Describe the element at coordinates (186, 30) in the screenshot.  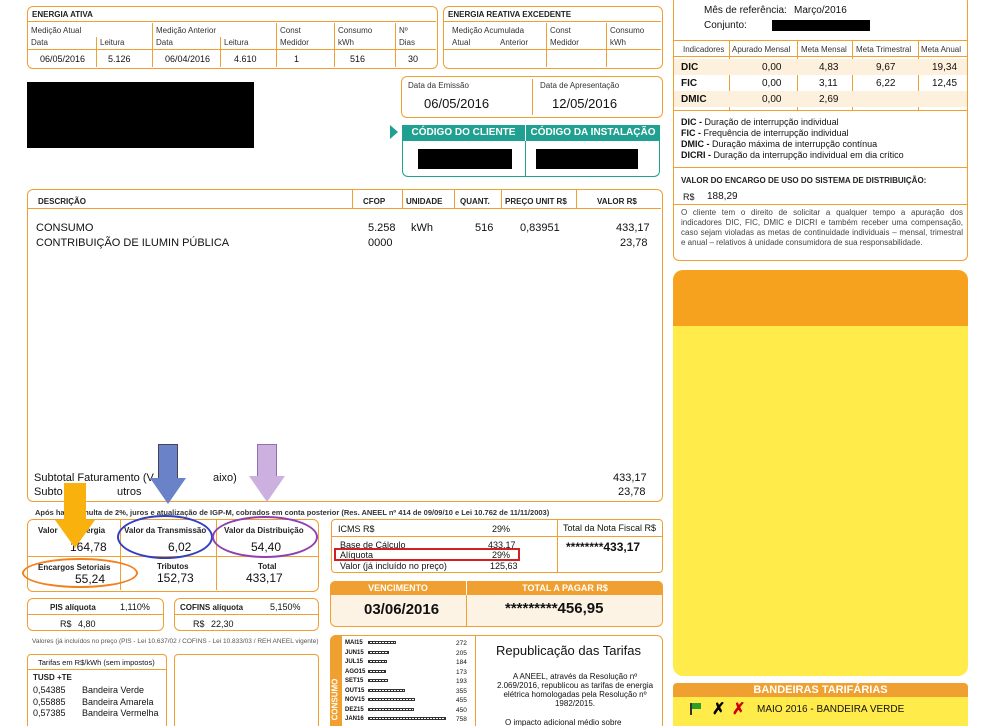
I see `medicao-anterior-label: Medição Anterior` at that location.